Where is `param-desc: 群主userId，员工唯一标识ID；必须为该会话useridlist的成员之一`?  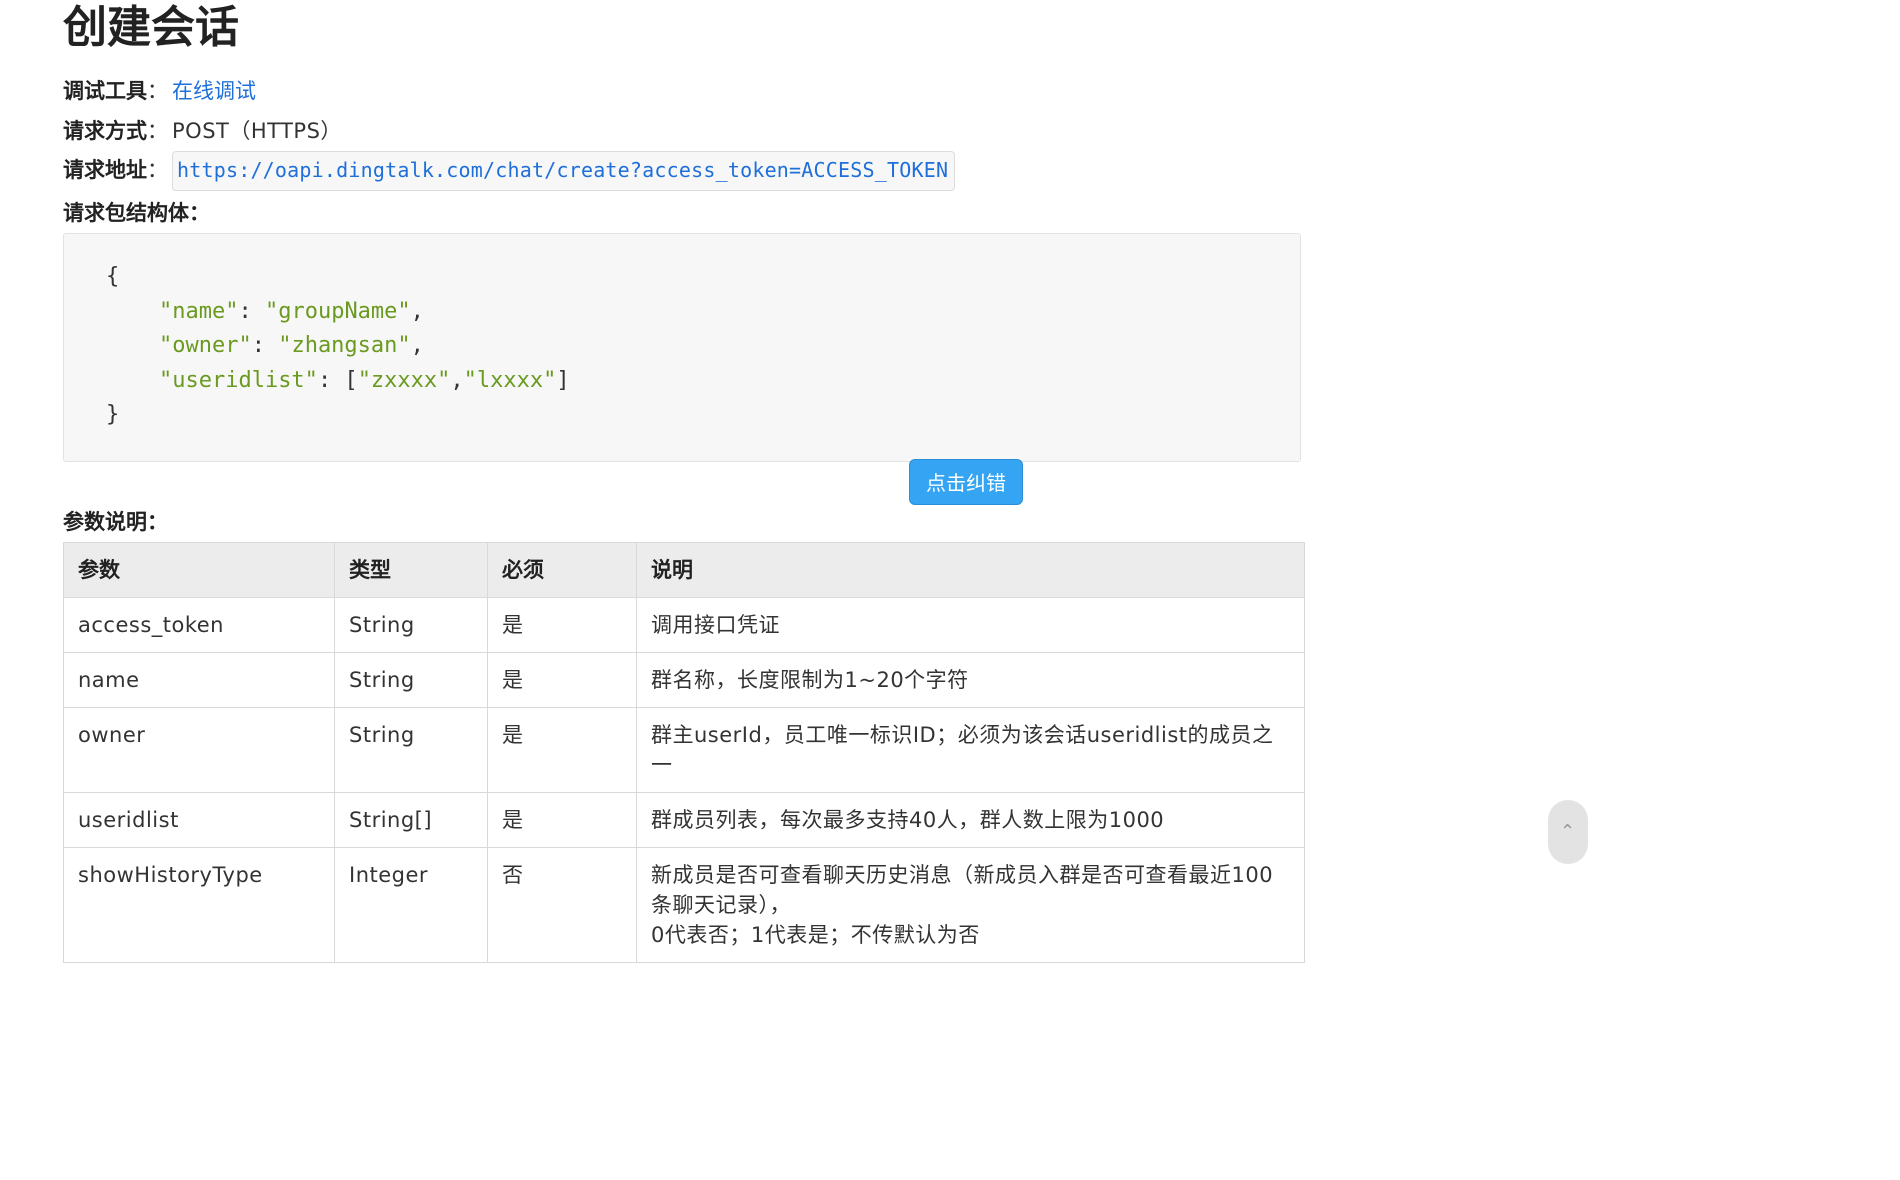 param-desc: 群主userId，员工唯一标识ID；必须为该会话useridlist的成员之一 is located at coordinates (970, 750).